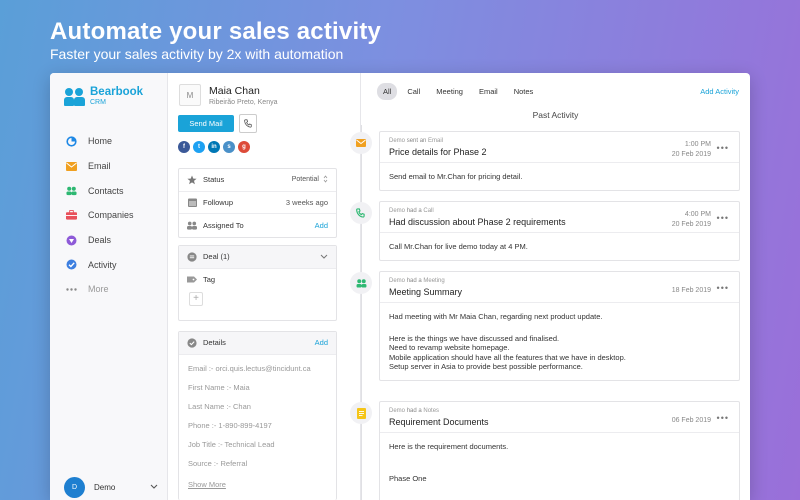 This screenshot has height=500, width=800. What do you see at coordinates (105, 487) in the screenshot?
I see `user-name: Demo` at bounding box center [105, 487].